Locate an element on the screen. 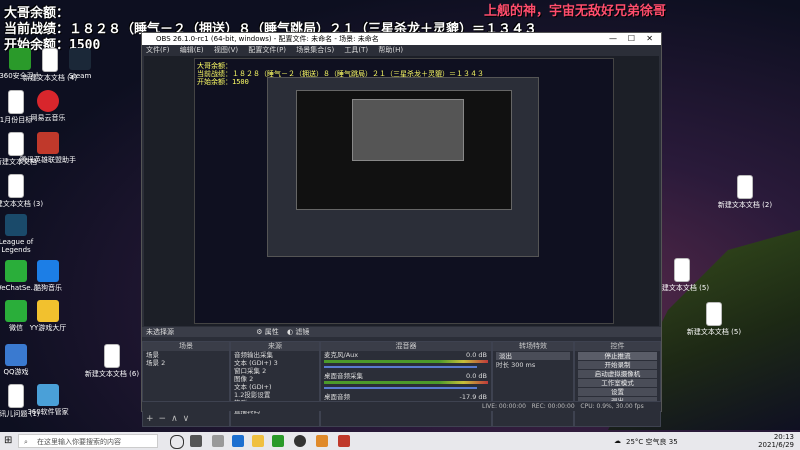  source-toolbar: 未选择源 ⚙ 属性 ◐ 滤镜 is located at coordinates (401, 332).